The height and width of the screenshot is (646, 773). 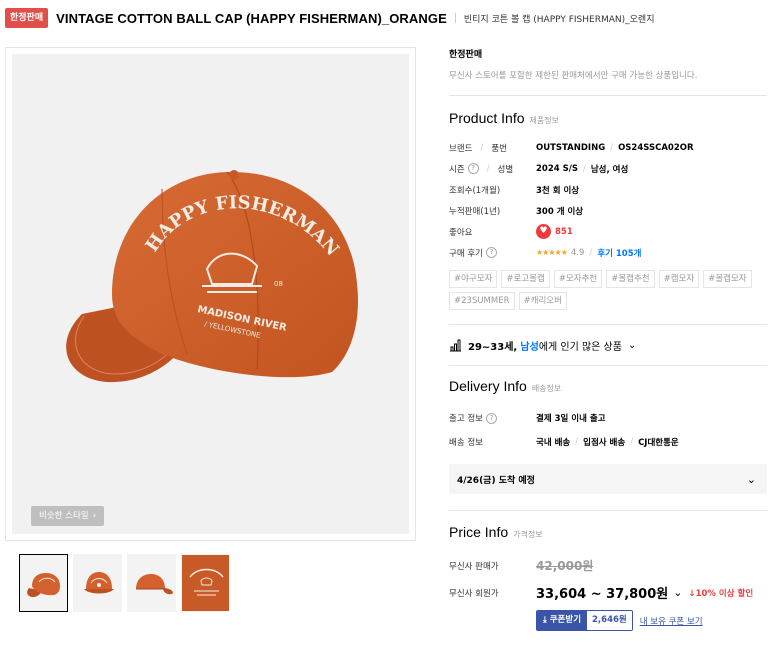 I want to click on likes-count: 851, so click(x=564, y=231).